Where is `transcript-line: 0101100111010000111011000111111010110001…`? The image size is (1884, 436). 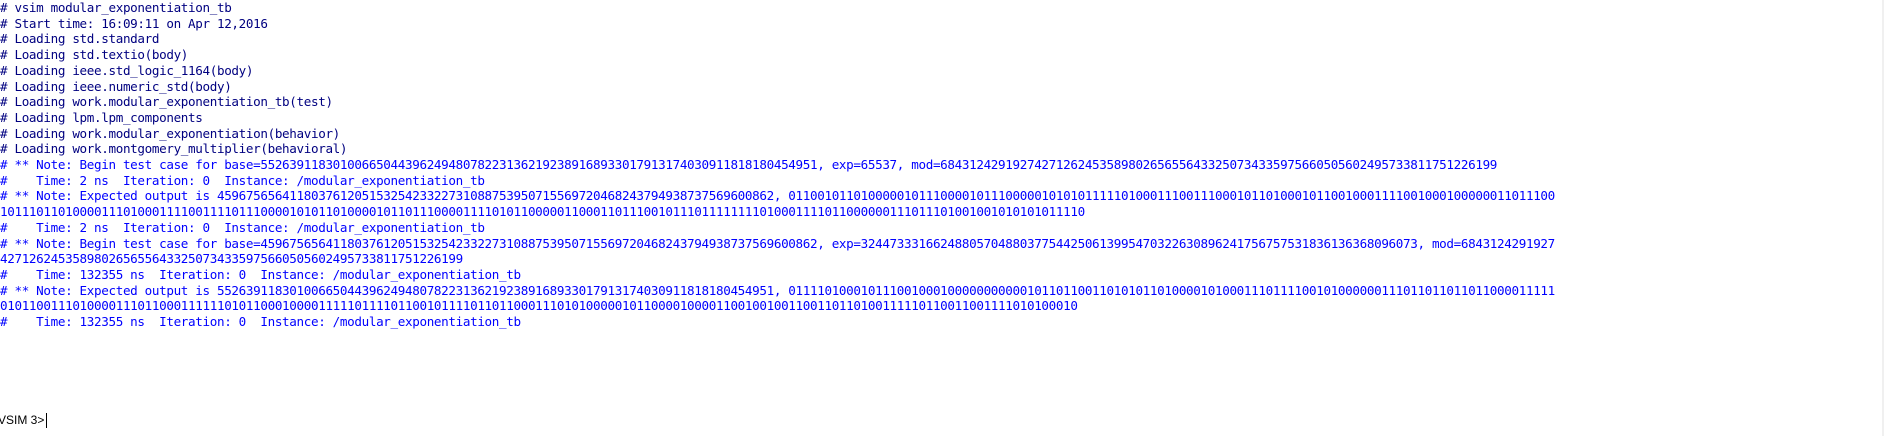
transcript-line: 0101100111010000111011000111111010110001… is located at coordinates (539, 306).